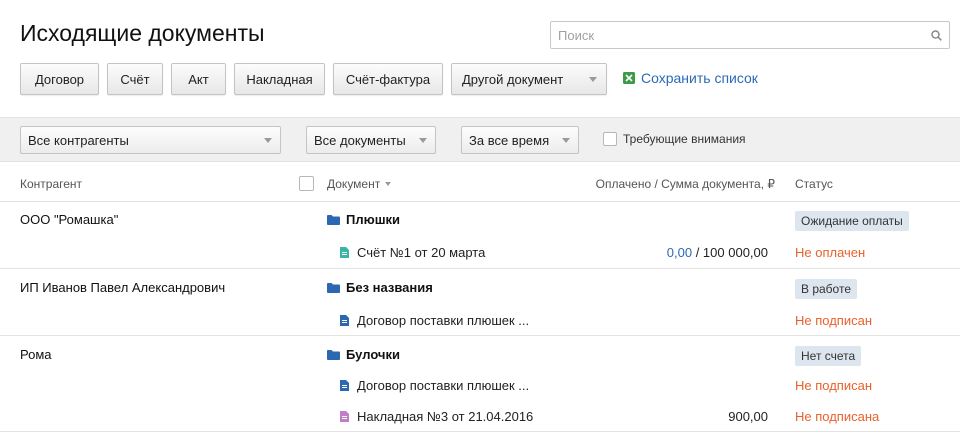 This screenshot has width=960, height=433. Describe the element at coordinates (36, 354) in the screenshot. I see `contractor-name: Рома` at that location.